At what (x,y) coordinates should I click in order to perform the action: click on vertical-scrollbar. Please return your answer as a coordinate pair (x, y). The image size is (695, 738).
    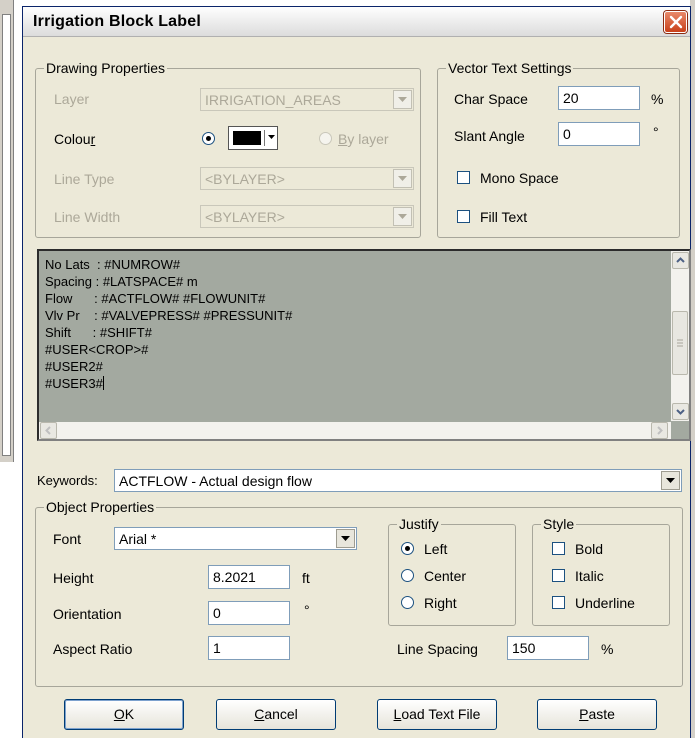
    Looking at the image, I should click on (680, 336).